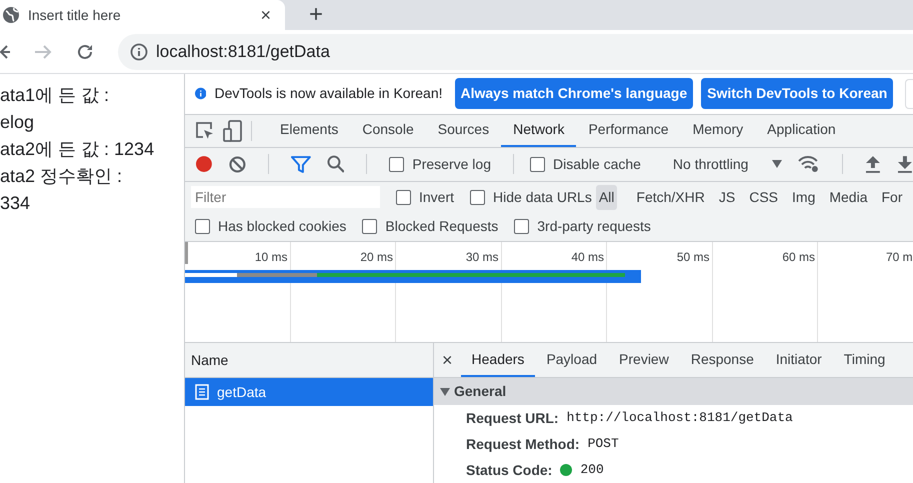  I want to click on checkbox-label: Preserve log, so click(451, 164).